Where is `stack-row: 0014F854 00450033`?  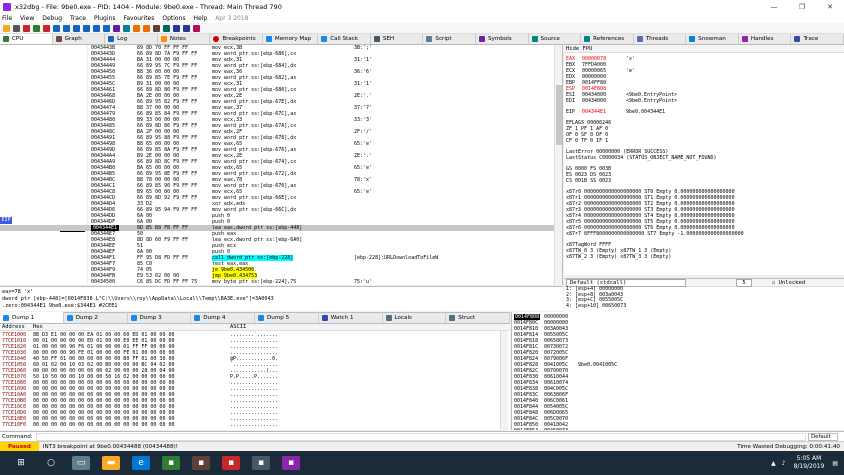
stack-row: 0014F854 00450033 is located at coordinates (678, 429).